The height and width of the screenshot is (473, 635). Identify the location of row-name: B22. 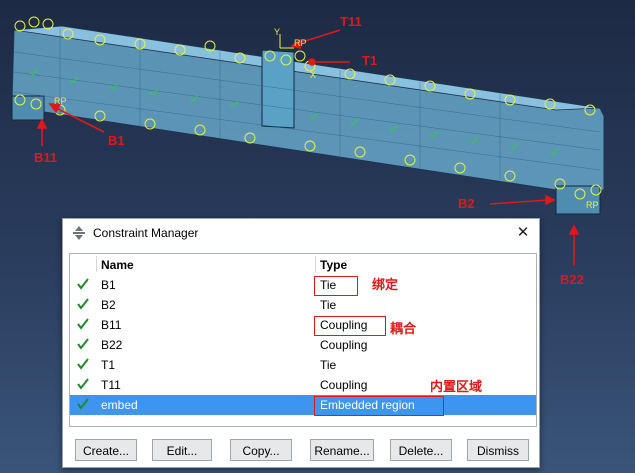
(112, 345).